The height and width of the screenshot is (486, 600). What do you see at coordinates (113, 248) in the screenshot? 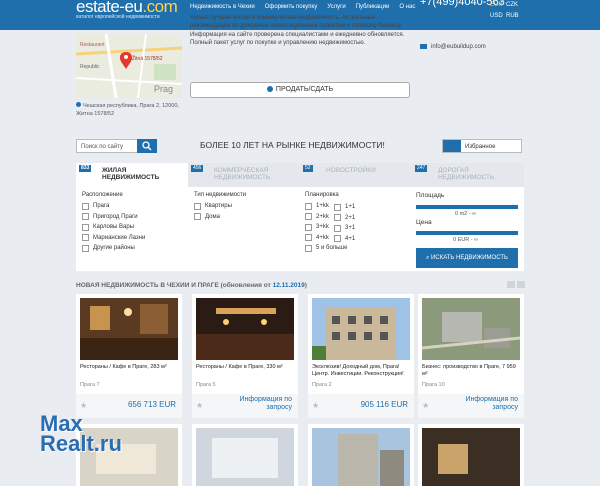
I see `checkbox-other-regions: Другие районы` at bounding box center [113, 248].